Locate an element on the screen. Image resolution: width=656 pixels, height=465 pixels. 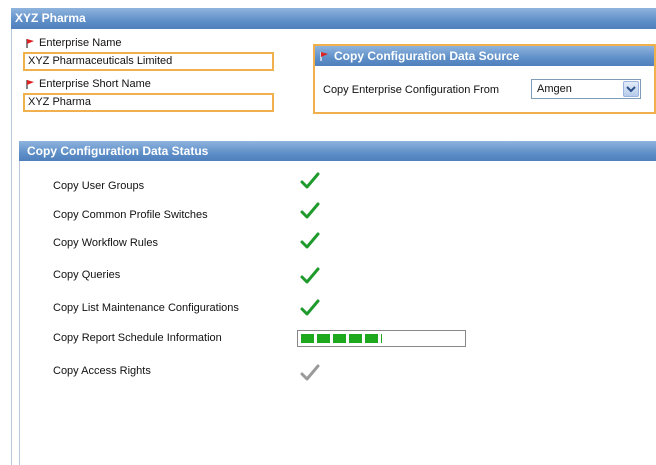
copy-source-header: Copy Configuration Data Source is located at coordinates (484, 56).